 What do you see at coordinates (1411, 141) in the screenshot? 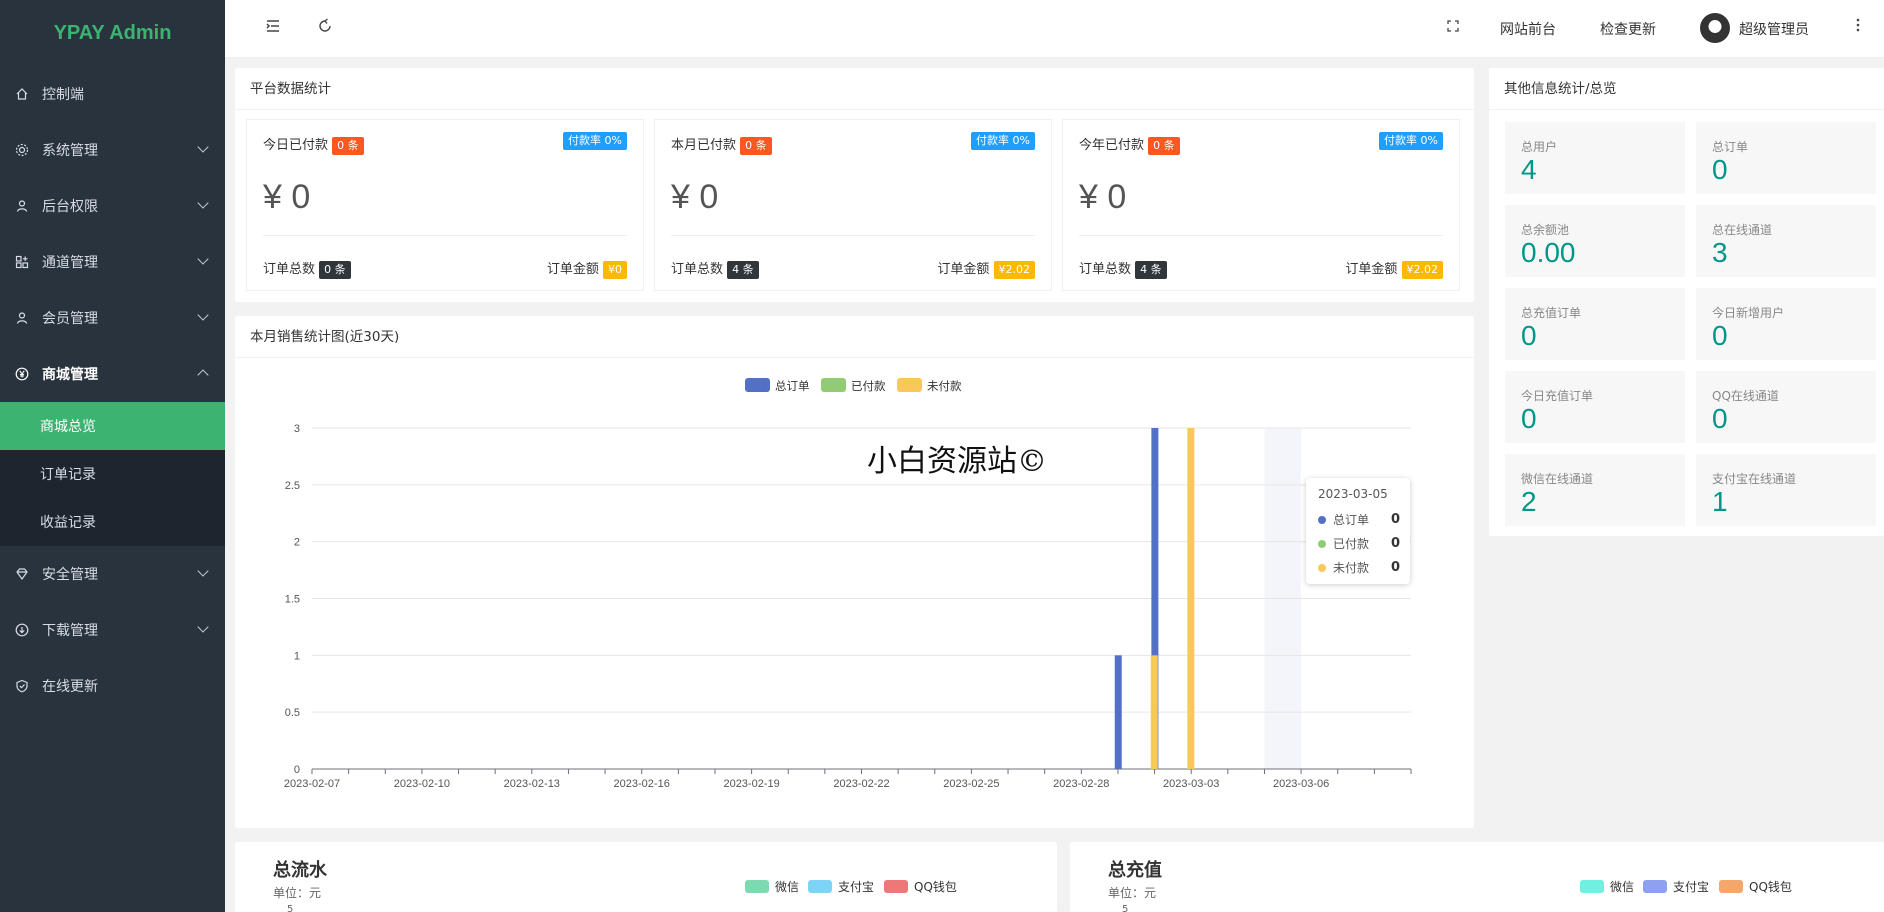
I see `pay-rate-badge: 付款率 0%` at bounding box center [1411, 141].